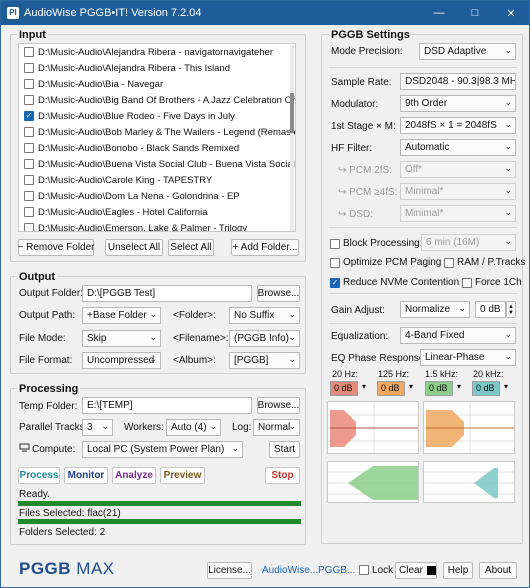 Image resolution: width=530 pixels, height=588 pixels. What do you see at coordinates (264, 338) in the screenshot?
I see `filename-tag-select: (PGGB Info) ⌄` at bounding box center [264, 338].